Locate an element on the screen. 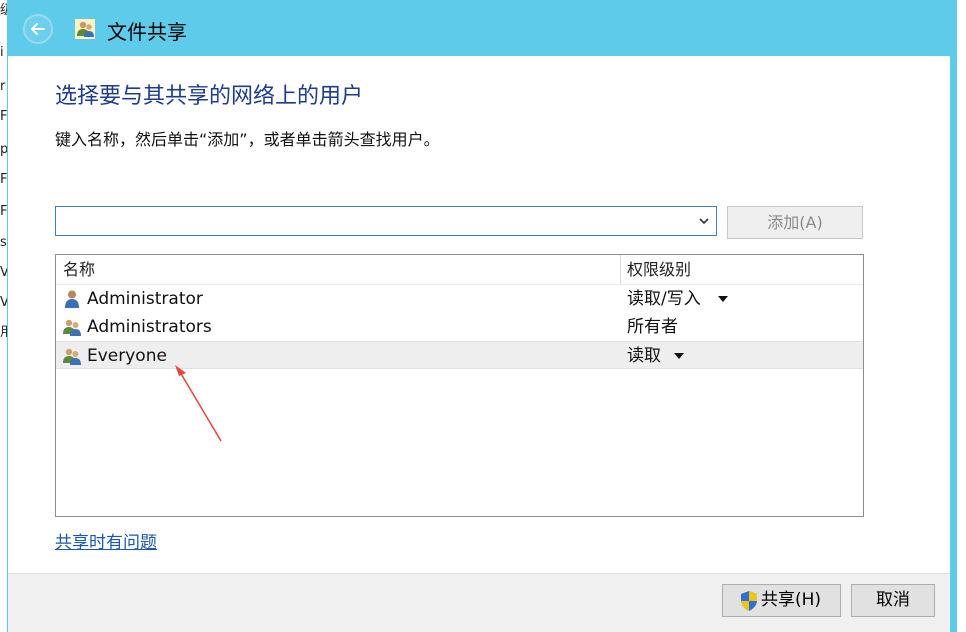  uac-shield-icon is located at coordinates (749, 601).